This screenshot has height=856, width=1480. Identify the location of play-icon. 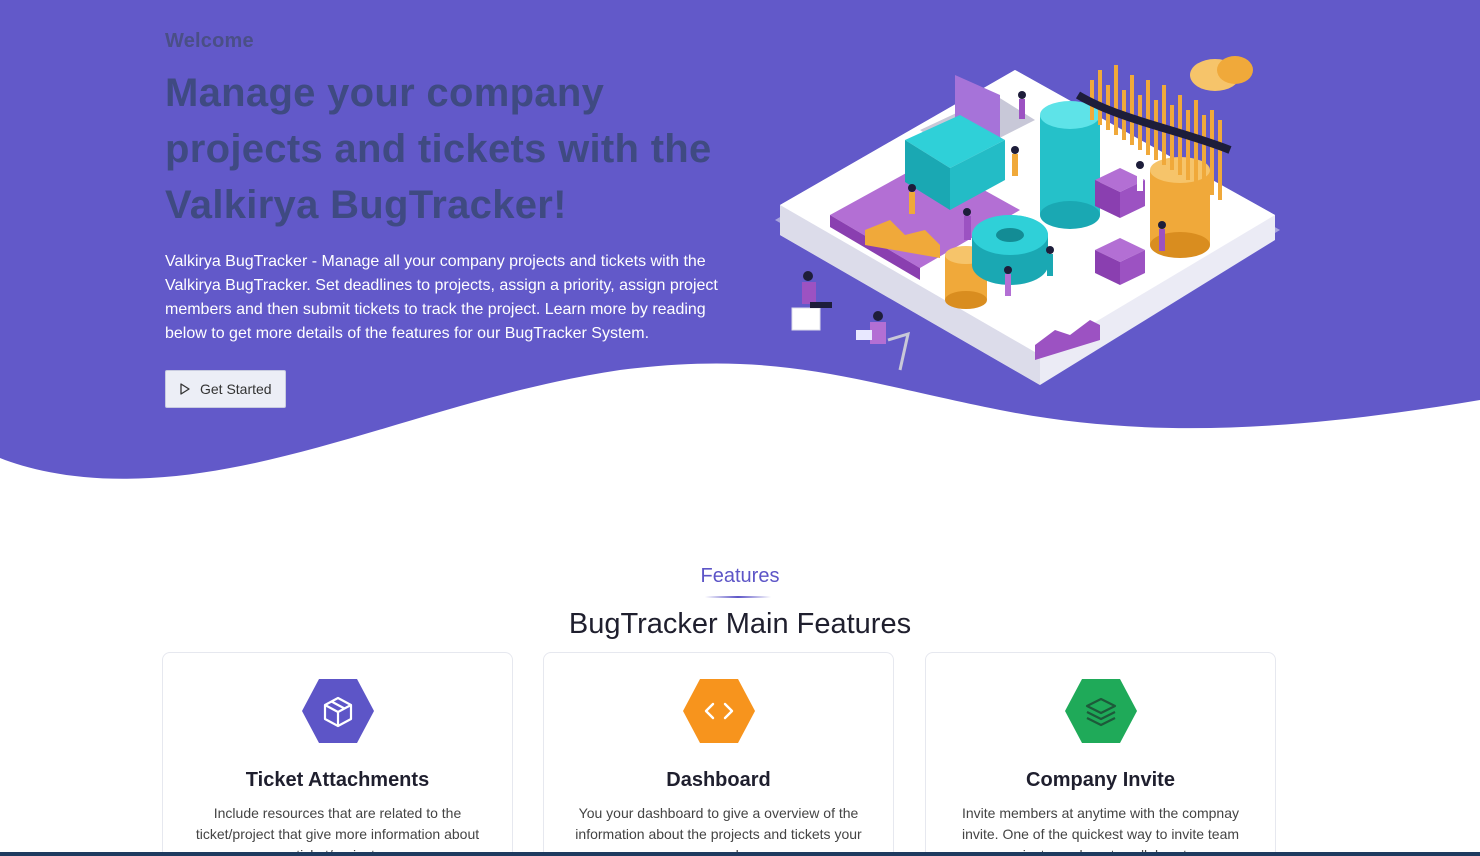
(185, 389).